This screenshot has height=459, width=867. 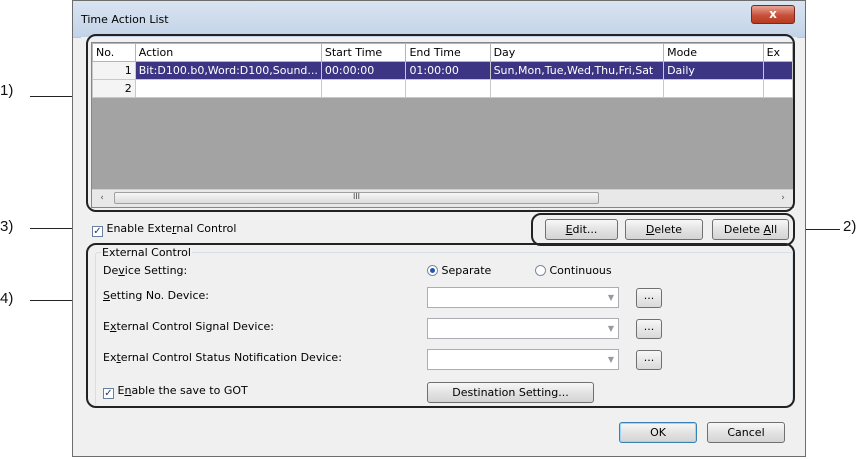 What do you see at coordinates (7, 226) in the screenshot?
I see `callout-3: 3)` at bounding box center [7, 226].